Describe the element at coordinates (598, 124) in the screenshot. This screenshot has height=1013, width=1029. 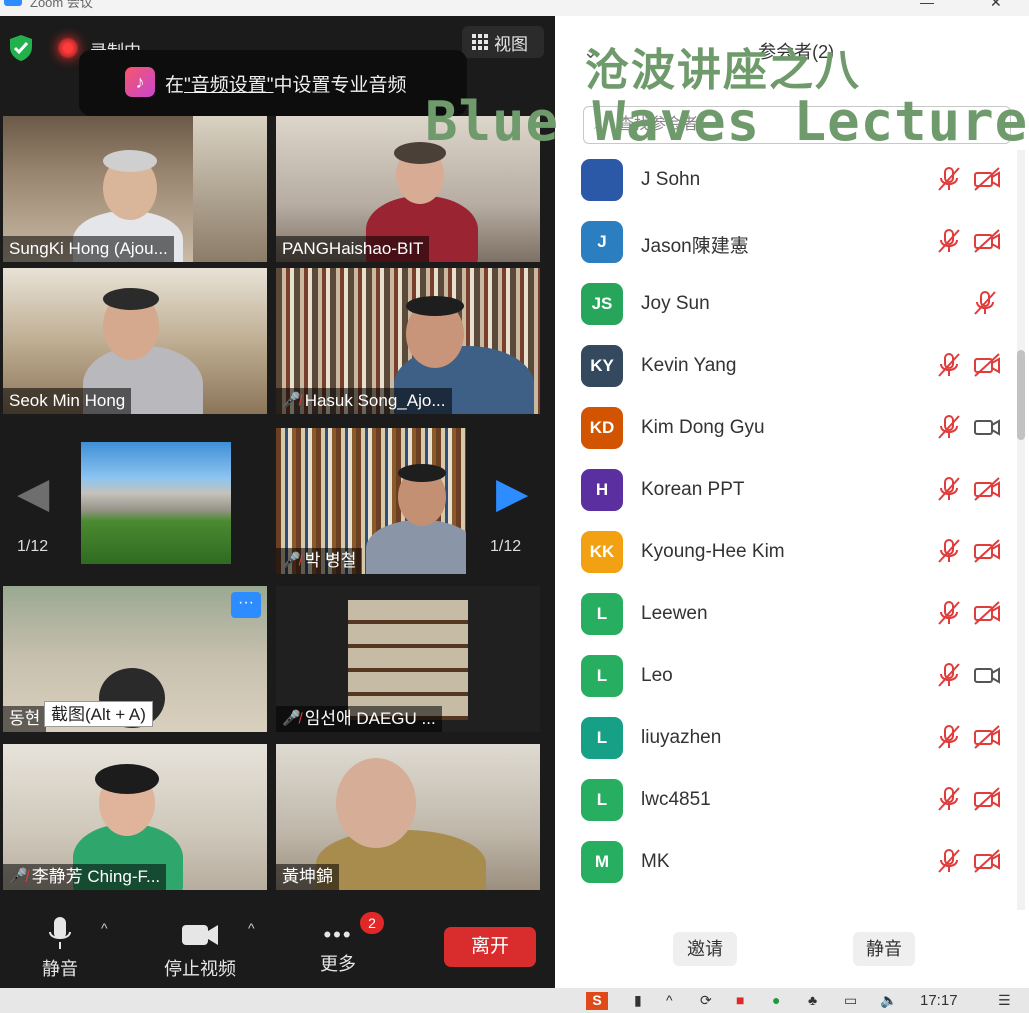
I see `search-icon: ⌕` at that location.